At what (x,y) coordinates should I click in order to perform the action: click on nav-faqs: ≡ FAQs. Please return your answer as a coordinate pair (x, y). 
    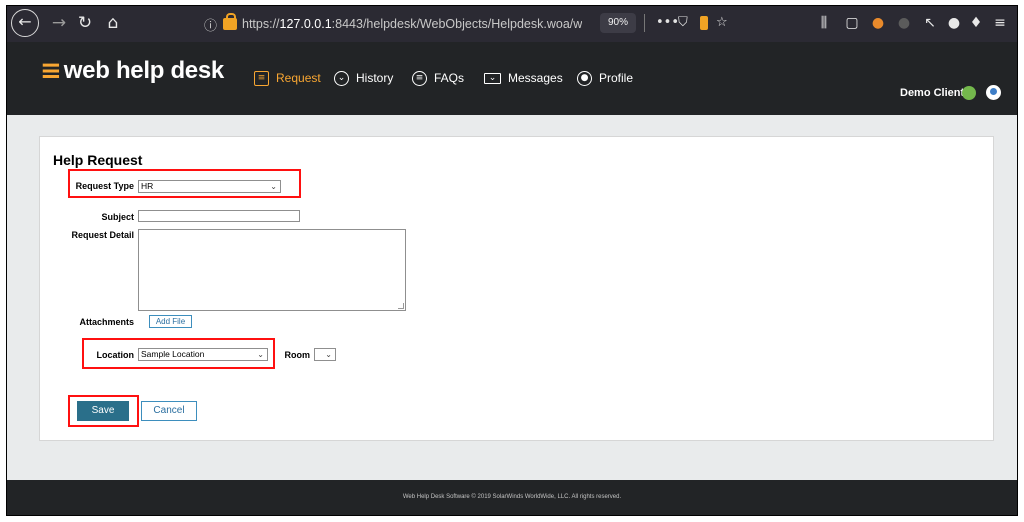
    Looking at the image, I should click on (438, 78).